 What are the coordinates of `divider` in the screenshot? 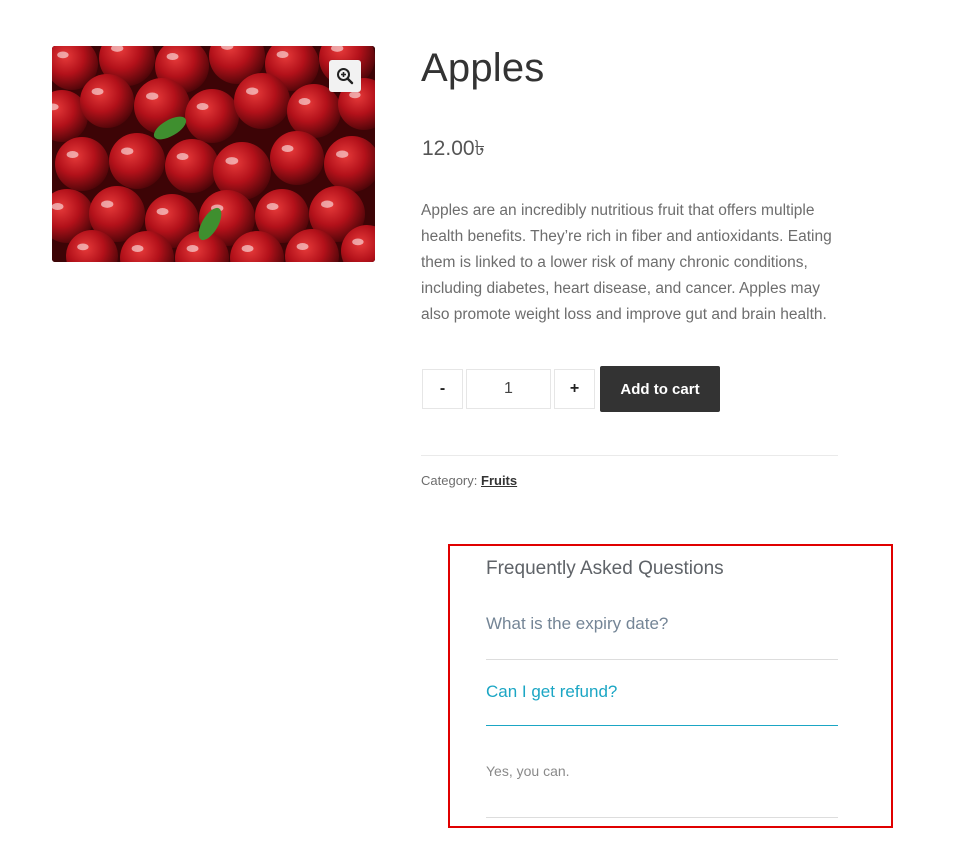 It's located at (629, 455).